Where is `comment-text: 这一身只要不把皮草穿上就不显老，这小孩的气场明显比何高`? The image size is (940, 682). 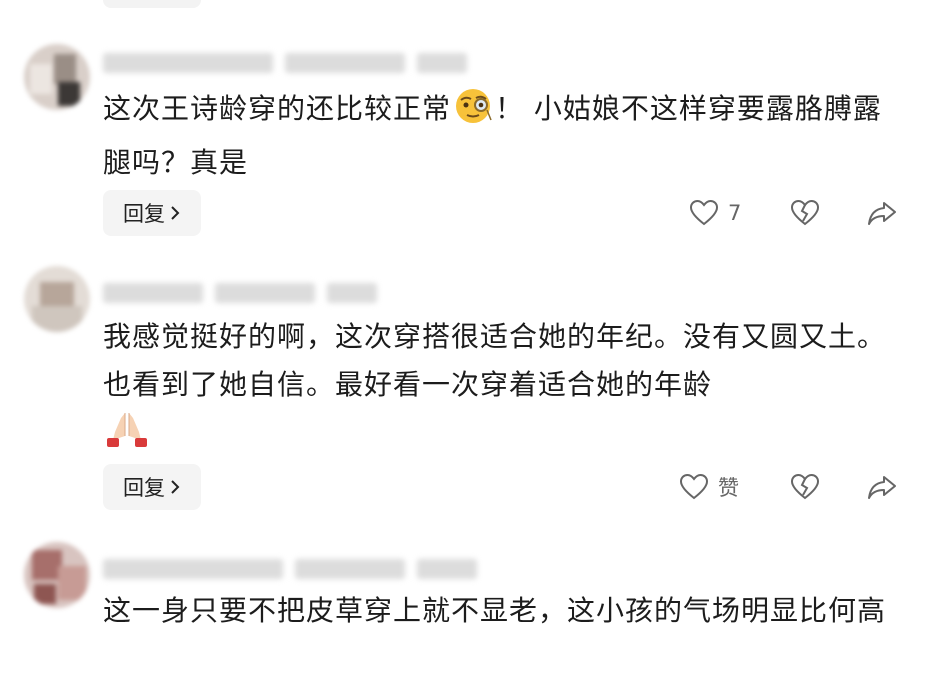
comment-text: 这一身只要不把皮草穿上就不显老，这小孩的气场明显比何高 is located at coordinates (495, 610).